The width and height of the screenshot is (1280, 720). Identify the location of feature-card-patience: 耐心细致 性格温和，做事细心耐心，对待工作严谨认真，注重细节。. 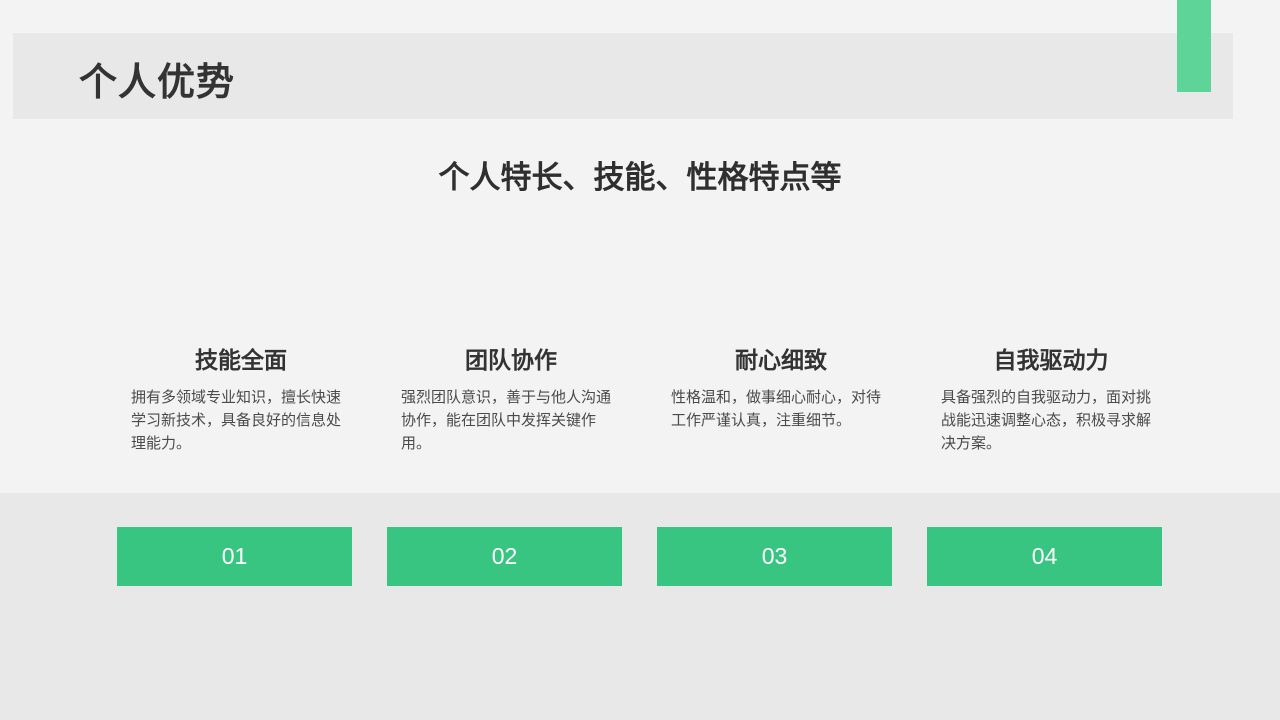
(781, 388).